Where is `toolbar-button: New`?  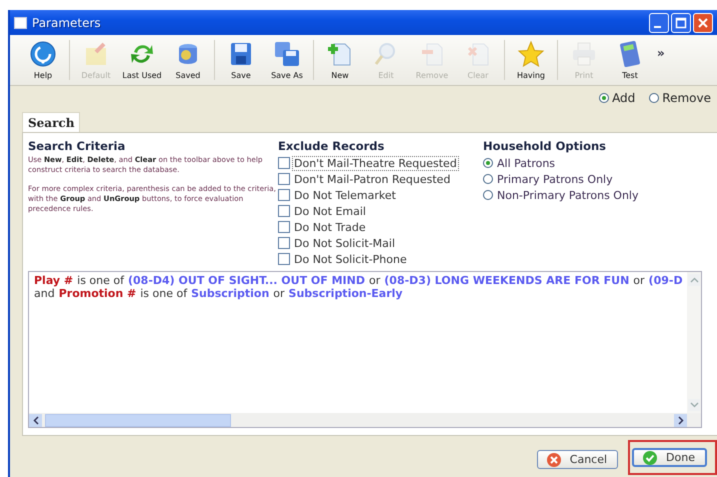 toolbar-button: New is located at coordinates (340, 60).